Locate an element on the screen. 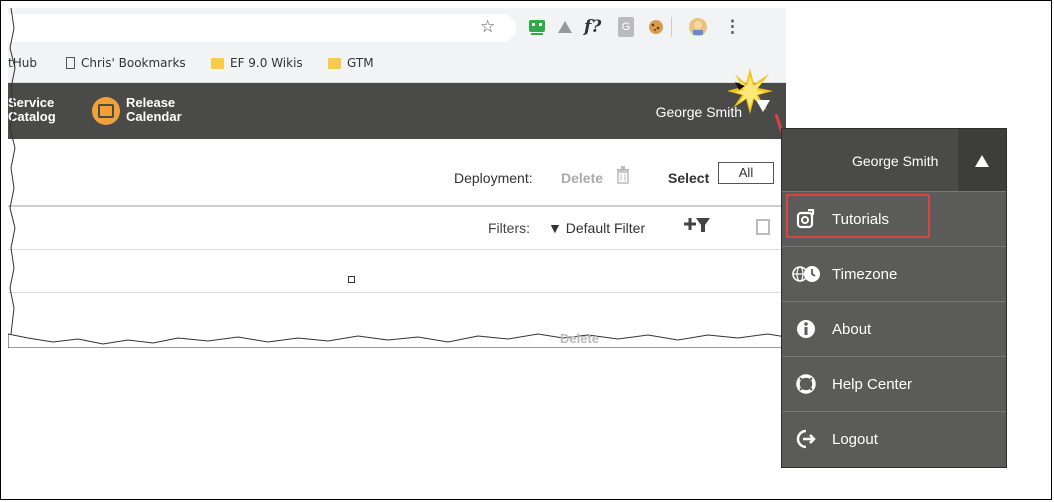 This screenshot has height=502, width=1054. chevron-up-icon is located at coordinates (982, 161).